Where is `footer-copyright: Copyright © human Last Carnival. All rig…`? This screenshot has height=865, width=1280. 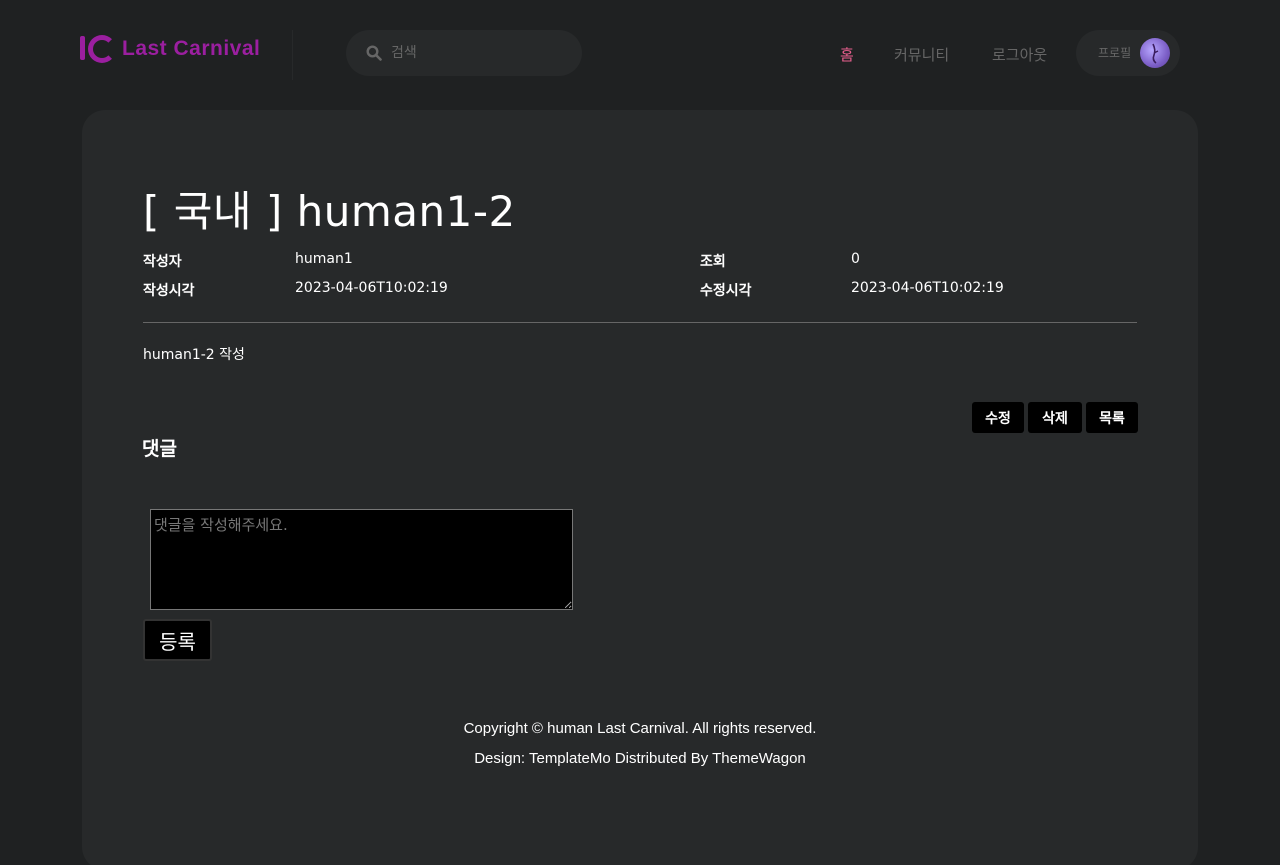 footer-copyright: Copyright © human Last Carnival. All rig… is located at coordinates (640, 728).